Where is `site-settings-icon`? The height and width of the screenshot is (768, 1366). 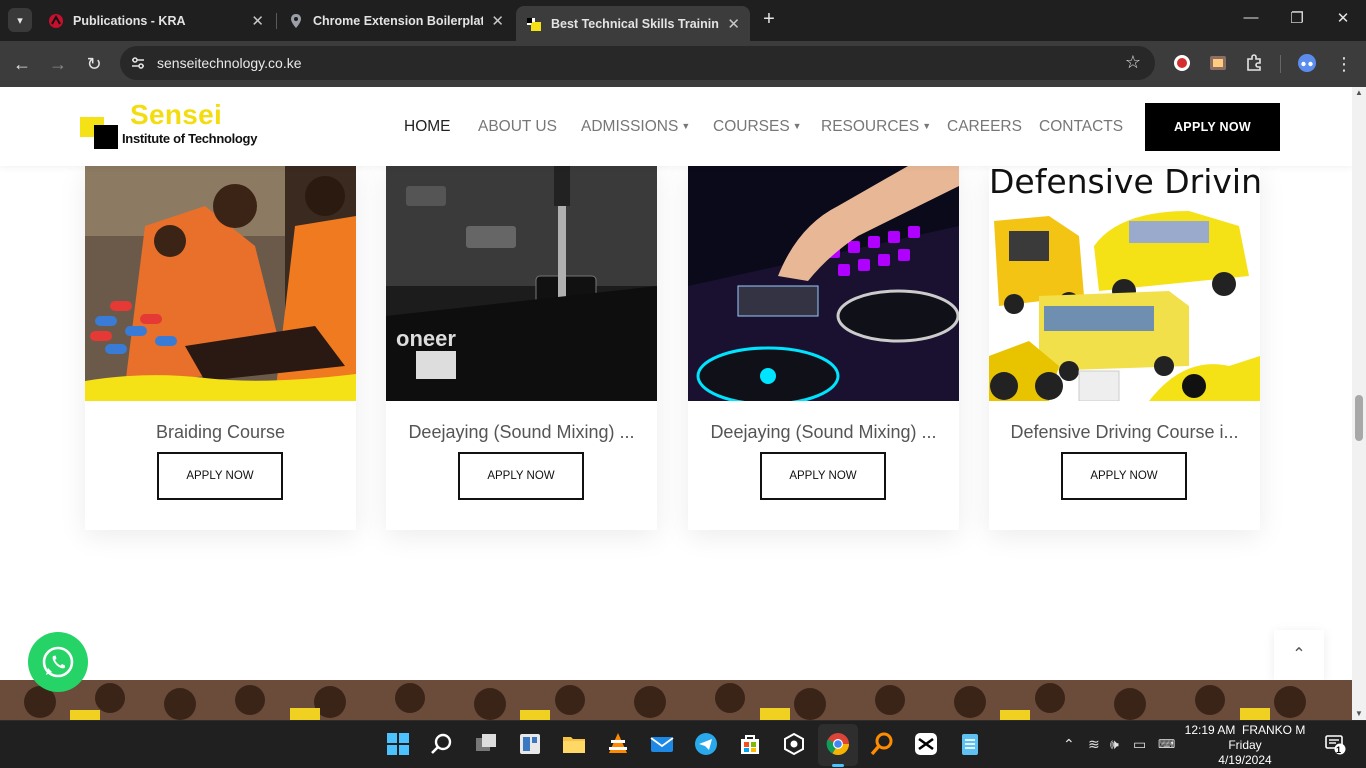
site-settings-icon is located at coordinates (138, 63).